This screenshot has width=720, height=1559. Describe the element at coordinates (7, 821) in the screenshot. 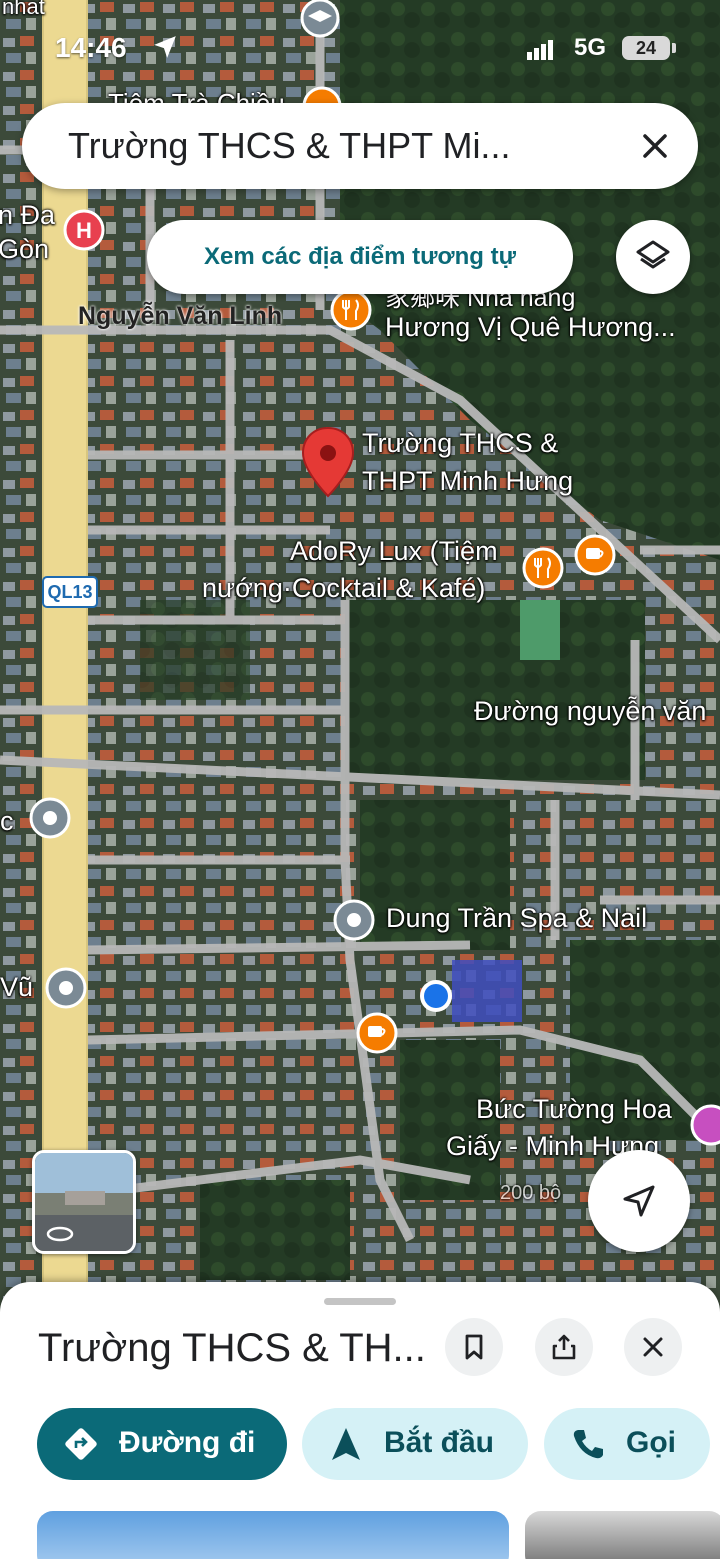

I see `map-label-c: c` at that location.